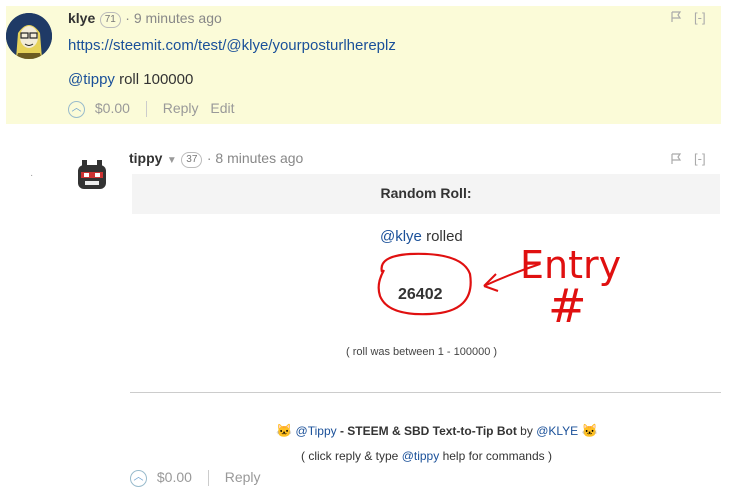 The height and width of the screenshot is (495, 729). I want to click on annotation-hash: #, so click(567, 302).